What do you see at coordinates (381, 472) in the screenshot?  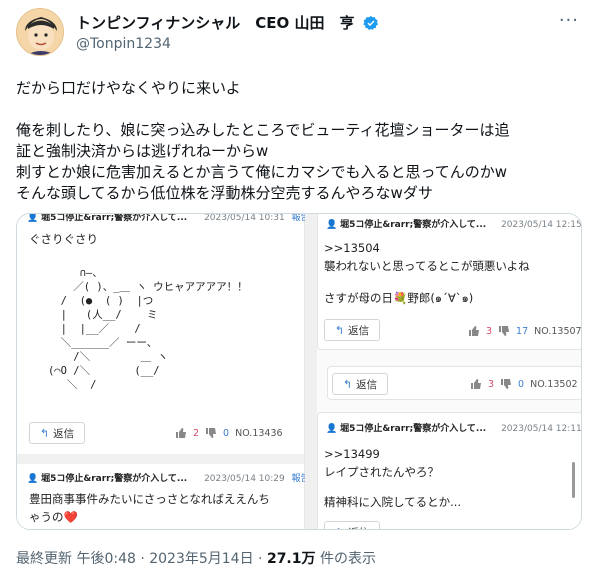 I see `post-text: レイプされたんやろ？` at bounding box center [381, 472].